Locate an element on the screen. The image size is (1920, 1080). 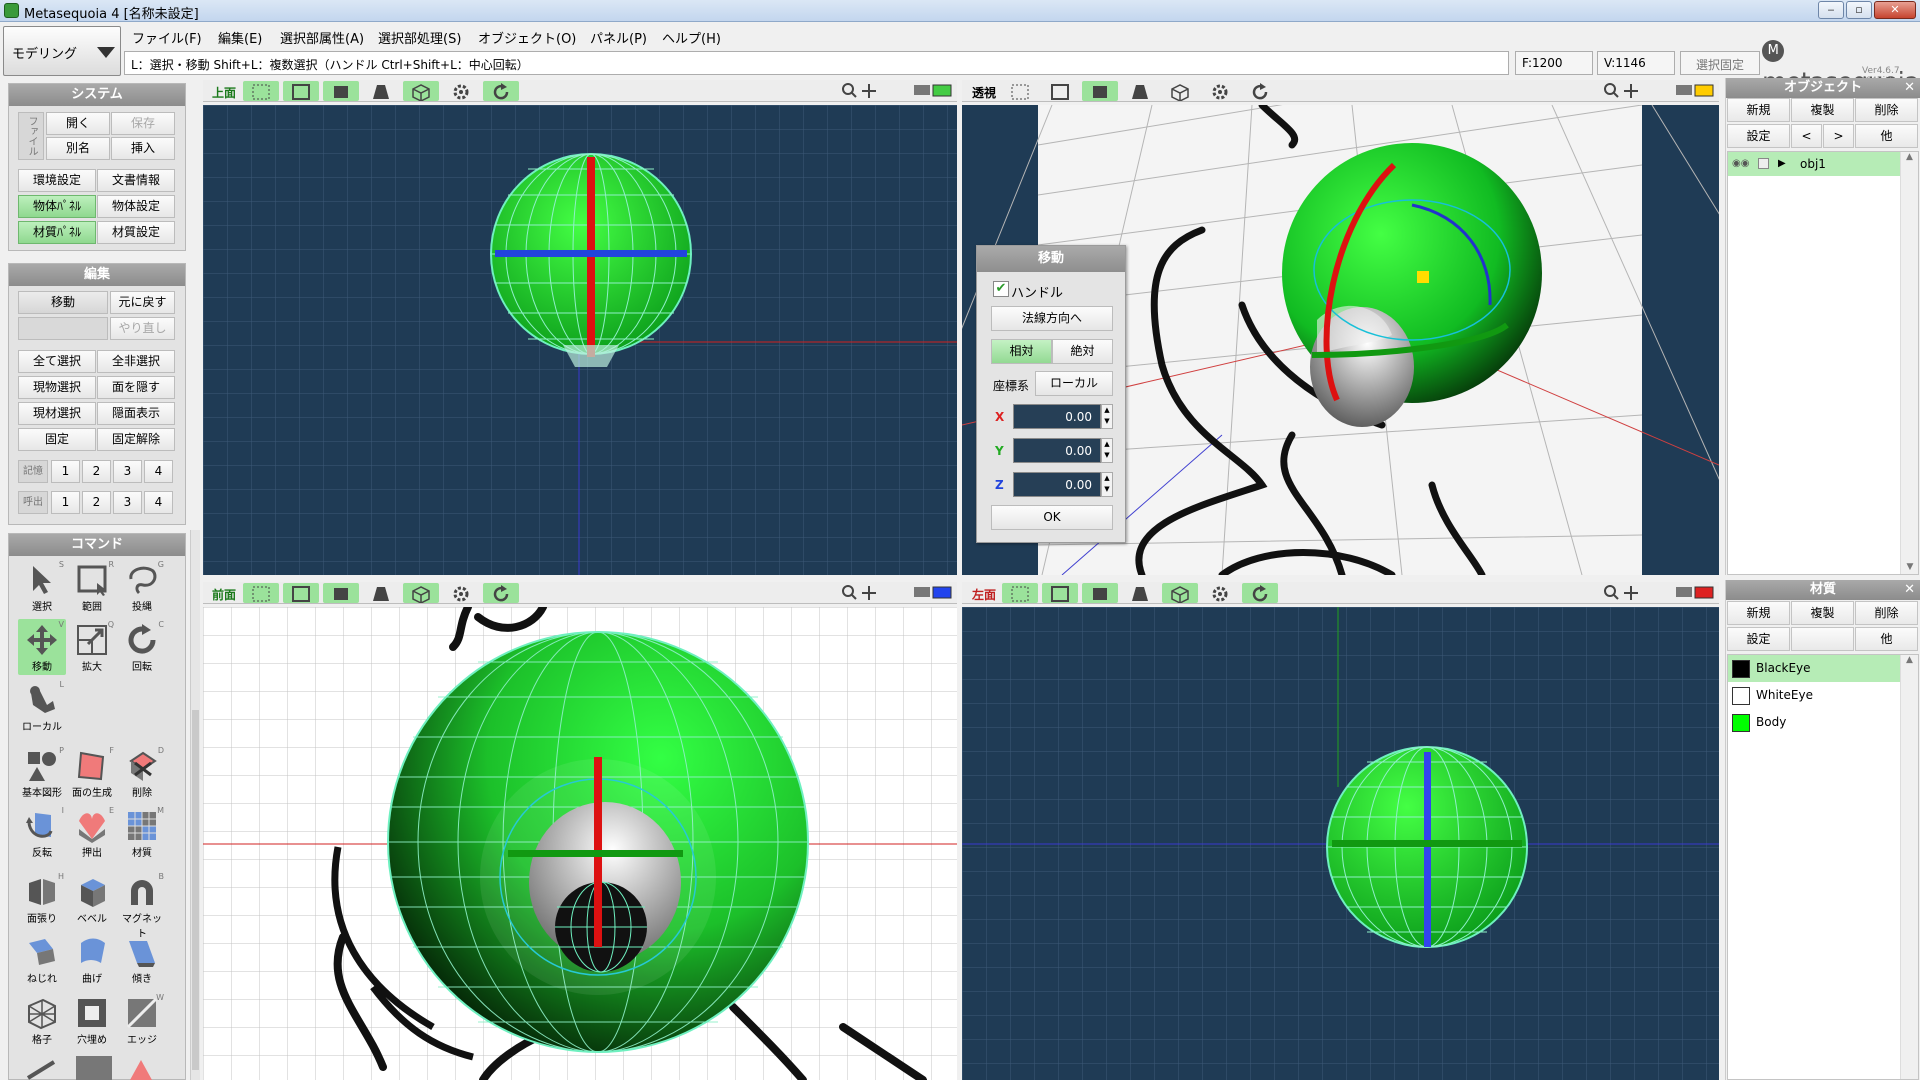
material-panel-close-icon: ✕ is located at coordinates (1909, 590).